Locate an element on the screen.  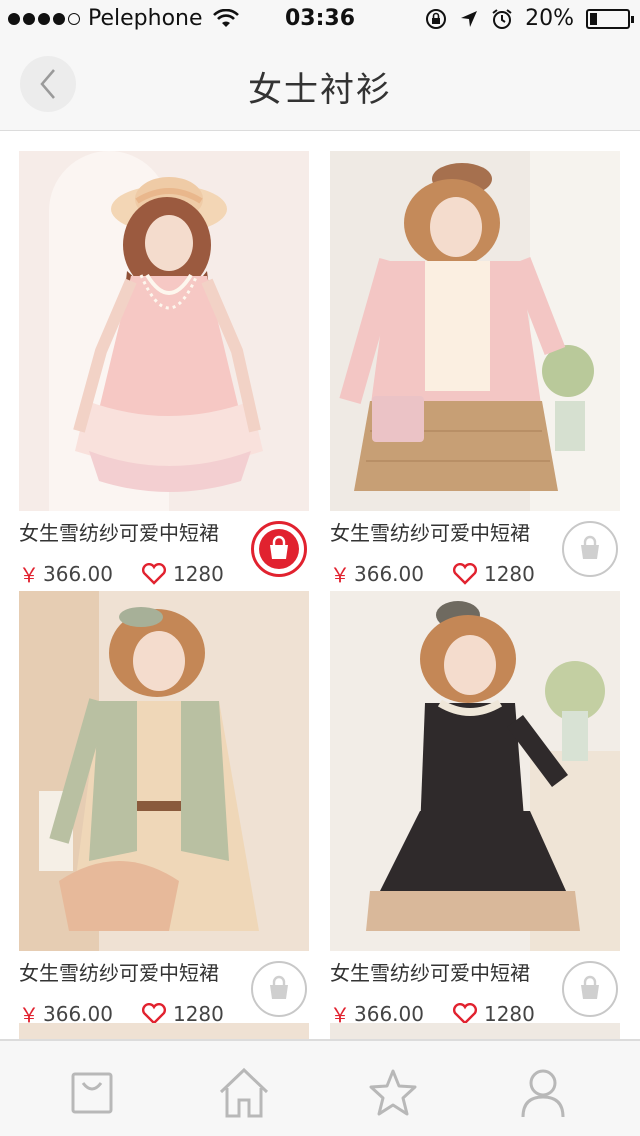
tab-home is located at coordinates (244, 1093).